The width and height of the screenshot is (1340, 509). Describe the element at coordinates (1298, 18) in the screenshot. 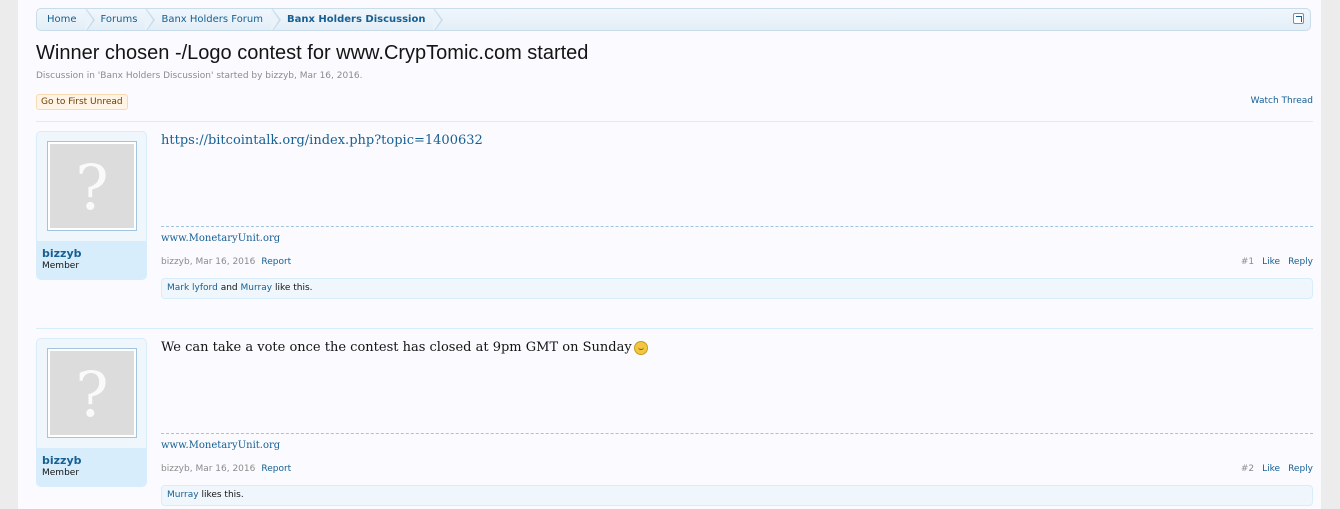

I see `jump-to-icon` at that location.